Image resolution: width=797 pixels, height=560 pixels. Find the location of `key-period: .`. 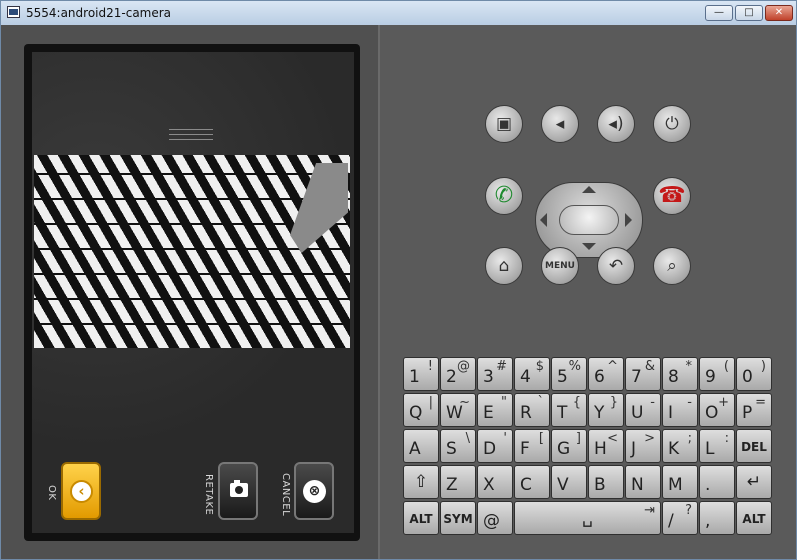

key-period: . is located at coordinates (717, 482).